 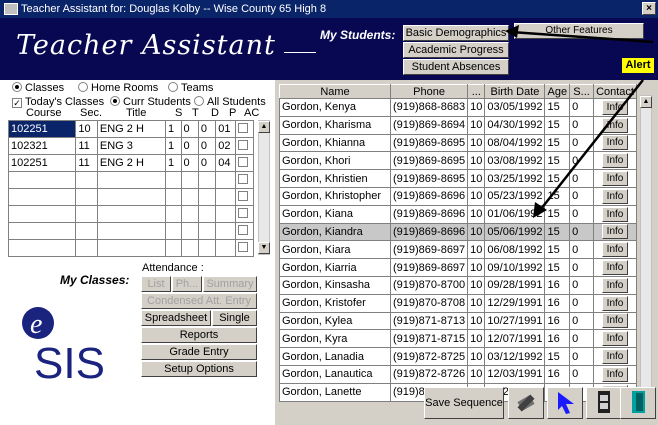 I want to click on class-row: 102251 11 ENG 2 H 1 0 0 04, so click(x=131, y=163).